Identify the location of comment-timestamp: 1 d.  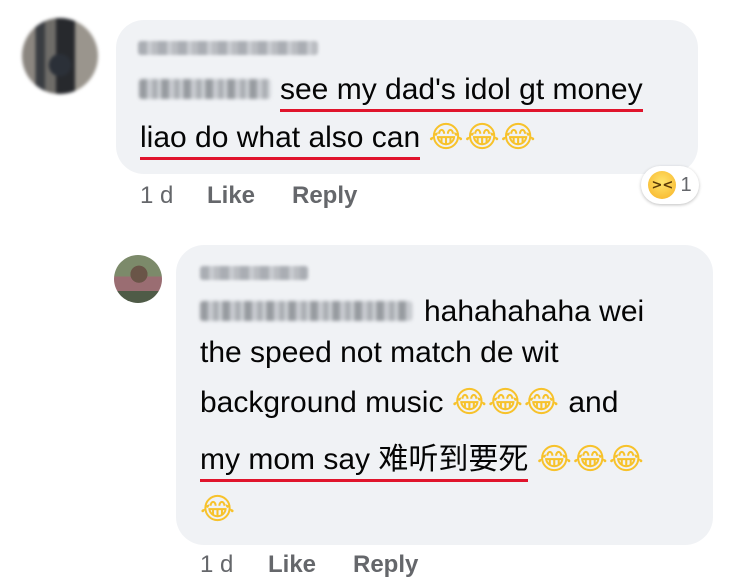
(156, 196).